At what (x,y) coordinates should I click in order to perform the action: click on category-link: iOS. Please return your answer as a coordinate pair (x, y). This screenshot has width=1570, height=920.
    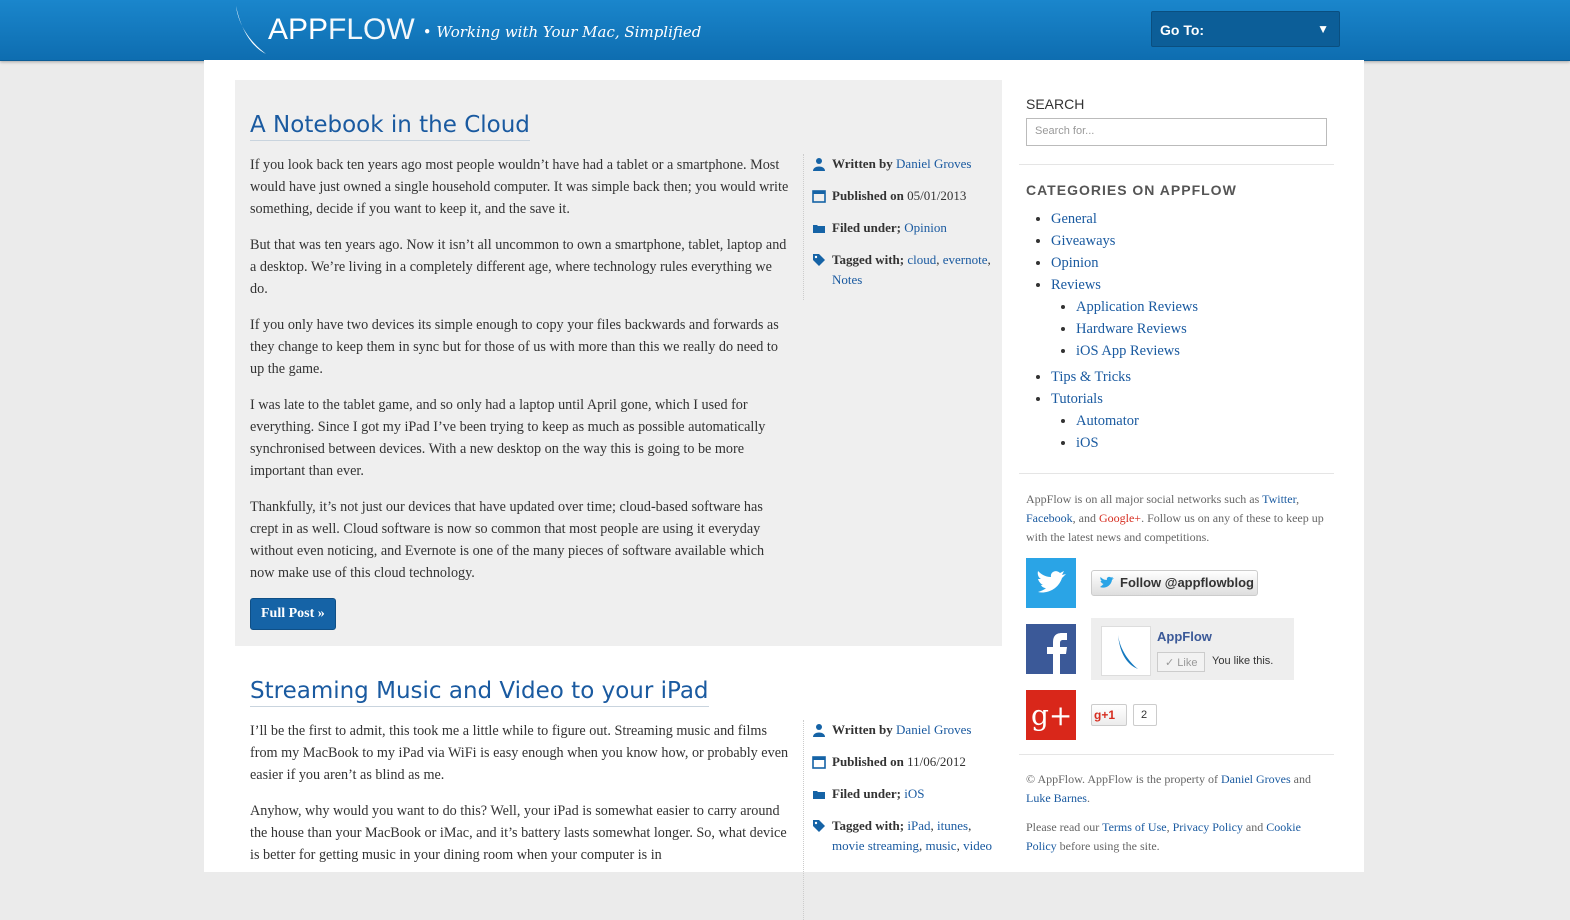
    Looking at the image, I should click on (914, 793).